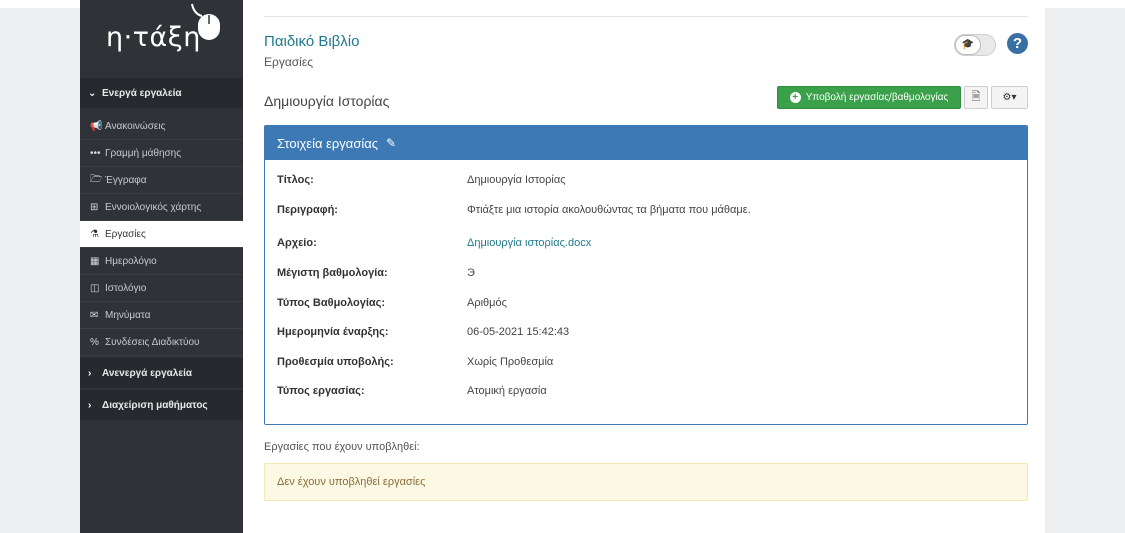 The width and height of the screenshot is (1125, 533). What do you see at coordinates (518, 332) in the screenshot?
I see `start-date-value: 06-05-2021 15:42:43` at bounding box center [518, 332].